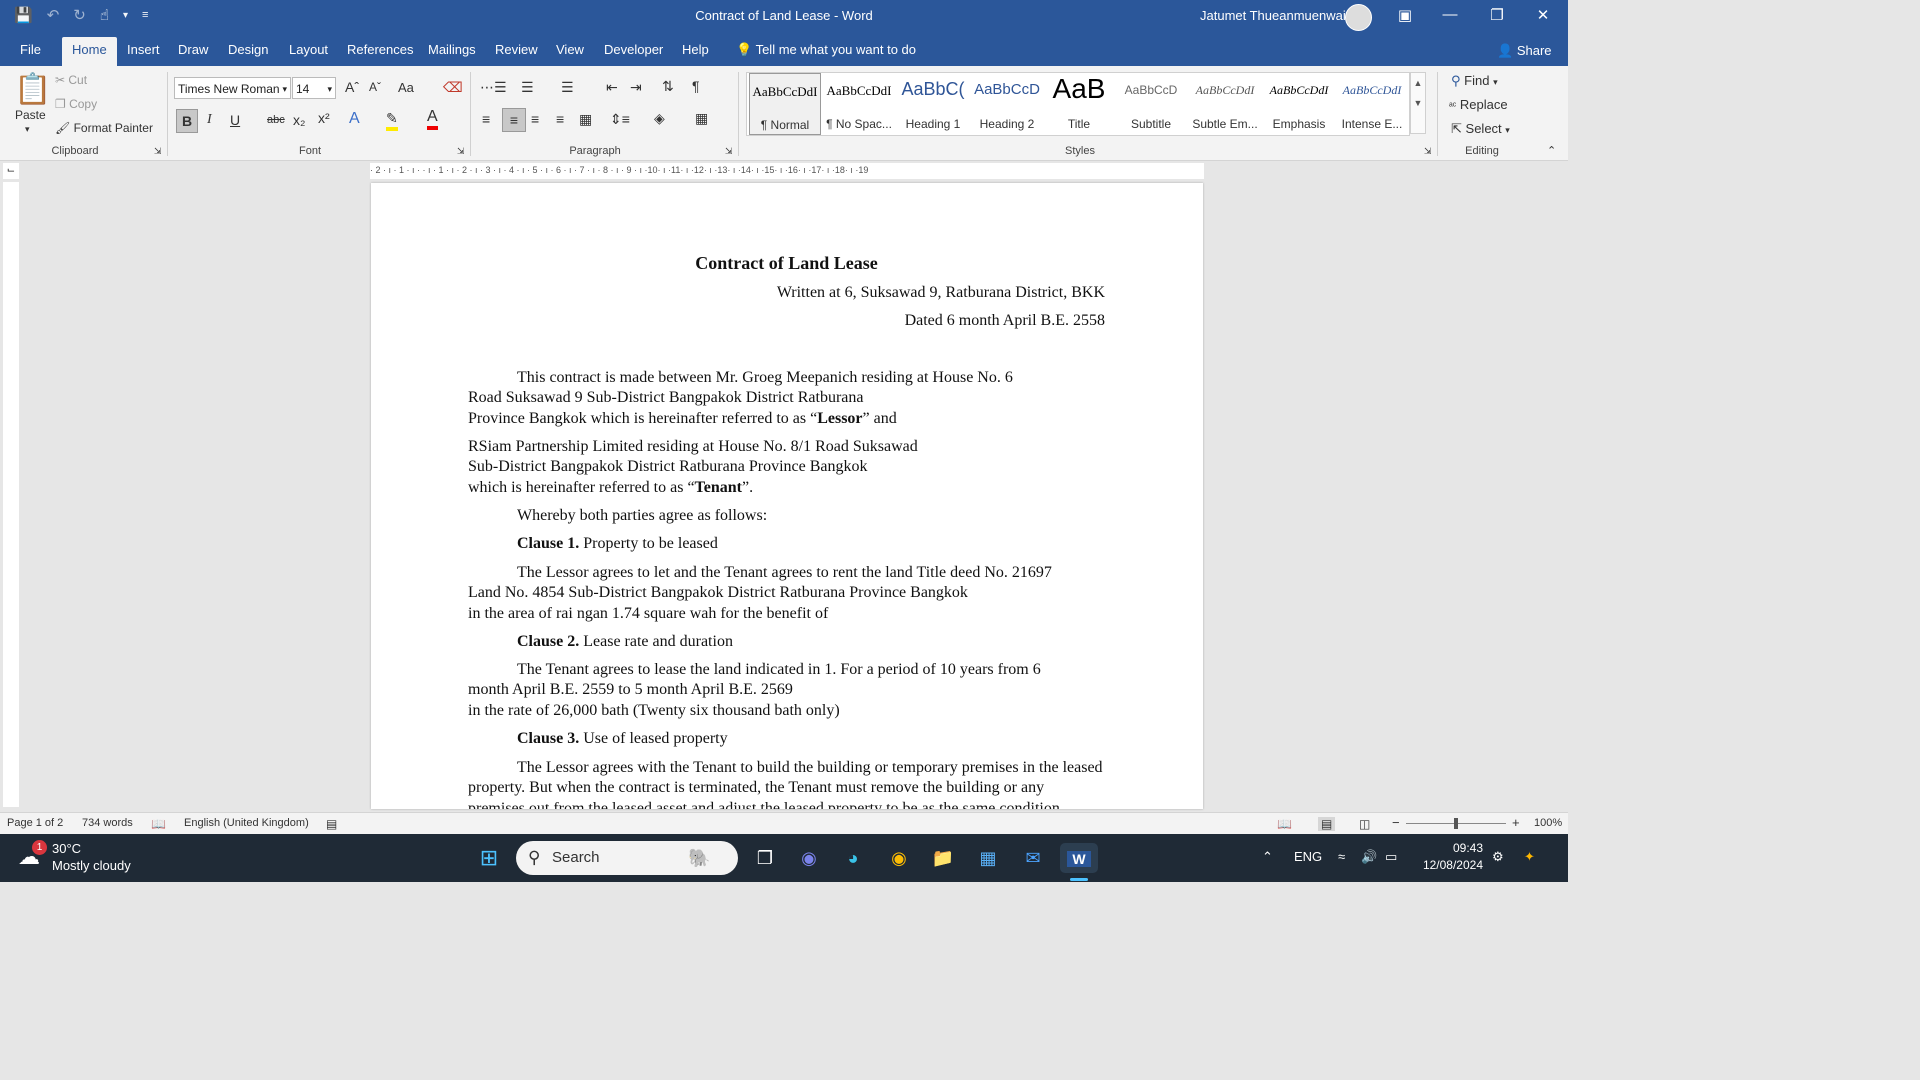 This screenshot has height=1080, width=1920. I want to click on shading-icon: ◈, so click(659, 118).